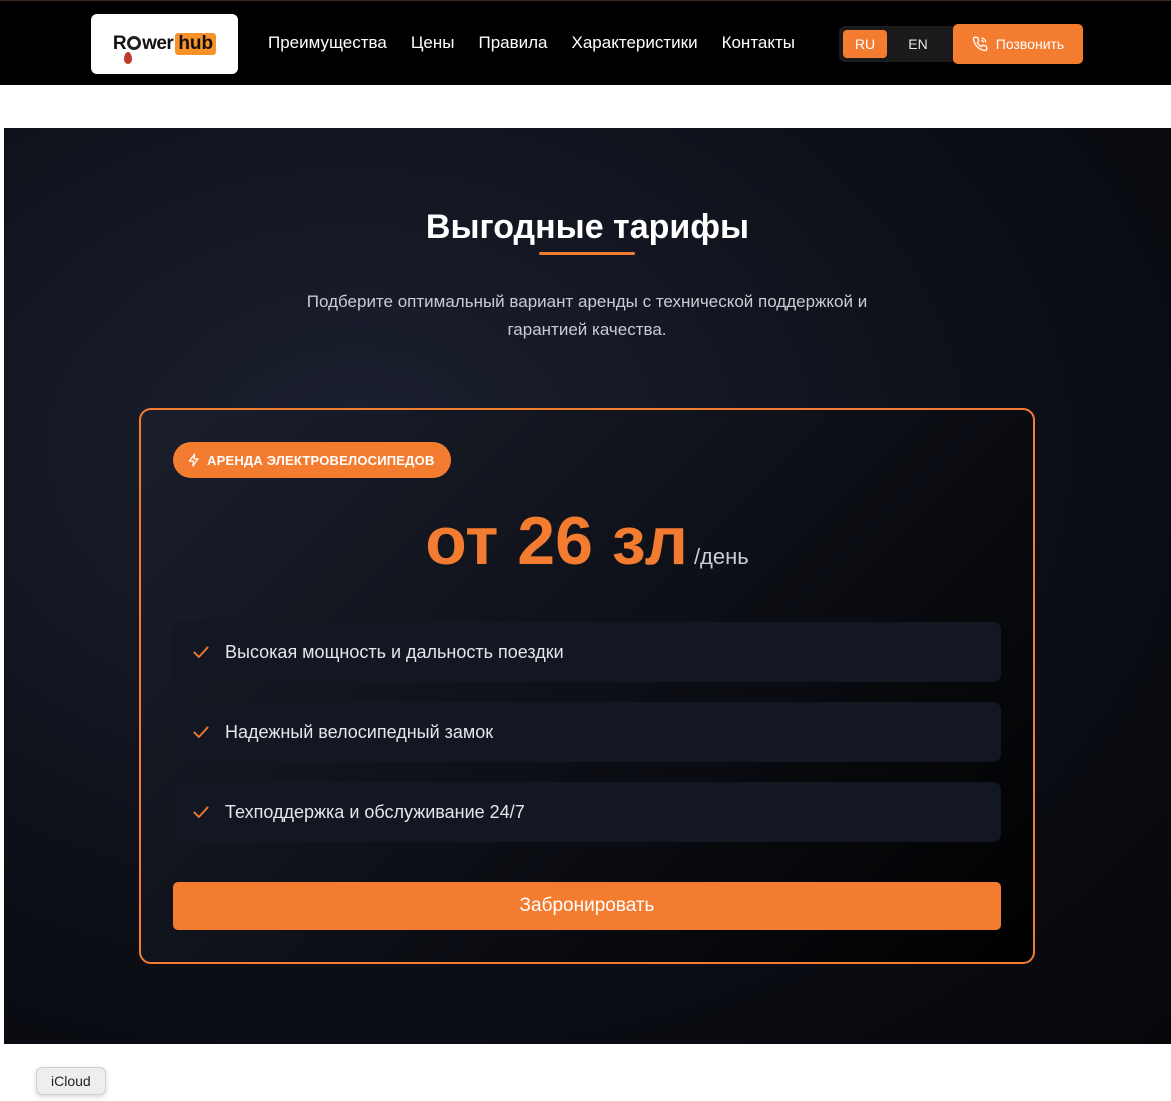 The height and width of the screenshot is (1101, 1171). Describe the element at coordinates (587, 812) in the screenshot. I see `feature-item: Техподдержка и обслуживание 24/7` at that location.